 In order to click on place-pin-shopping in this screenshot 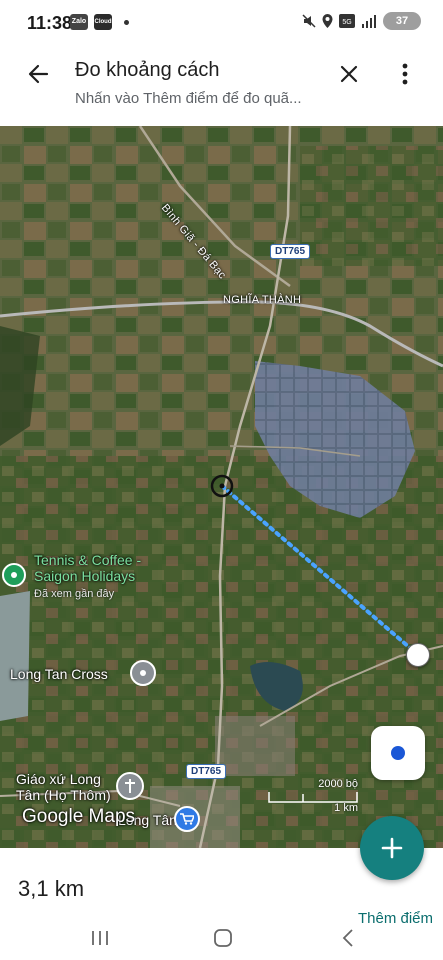, I will do `click(187, 819)`.